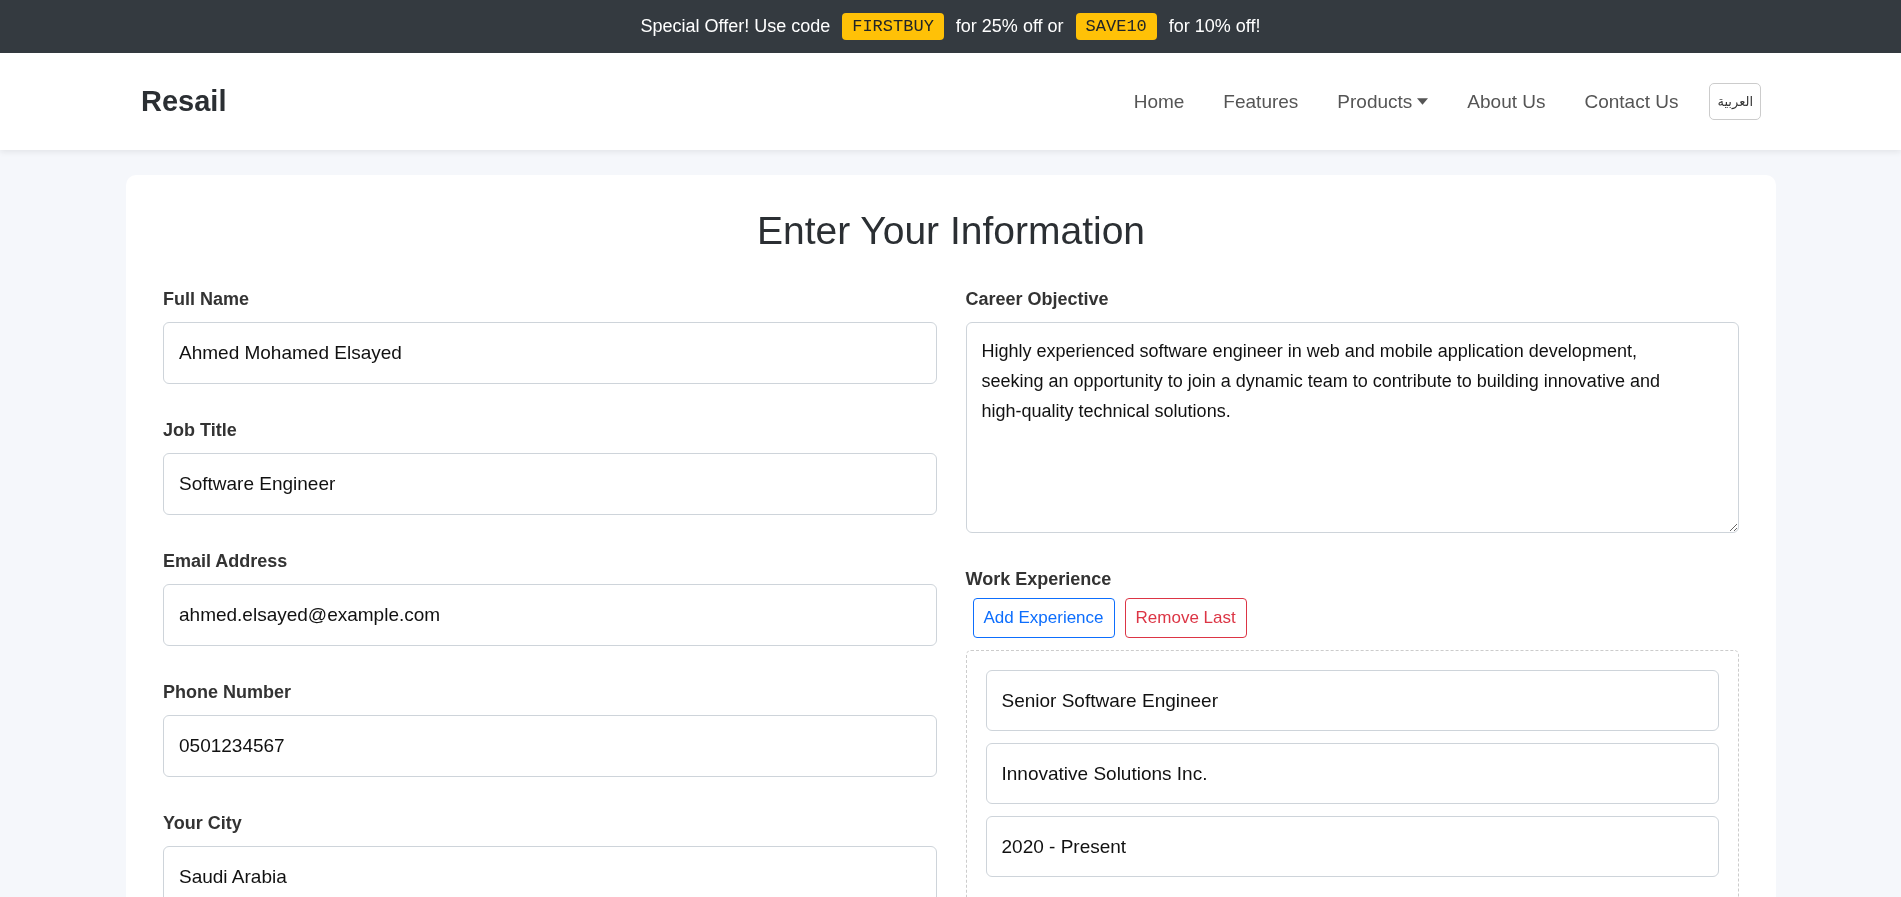 This screenshot has height=897, width=1901. Describe the element at coordinates (184, 101) in the screenshot. I see `brand-logo: Resail` at that location.